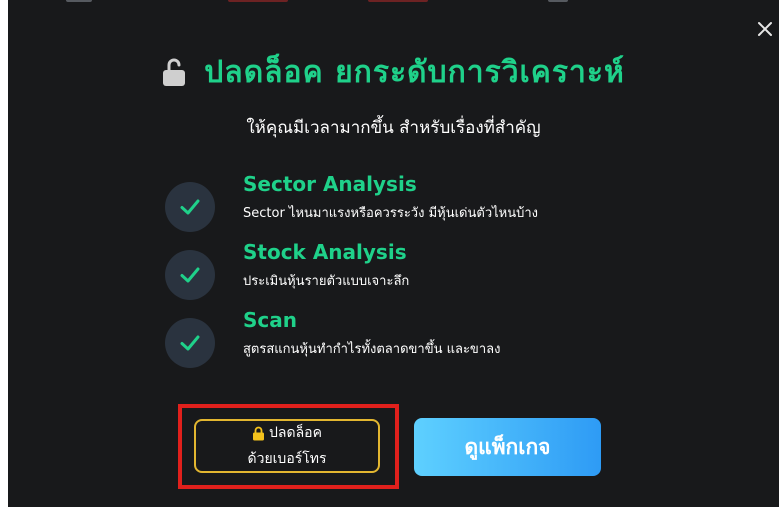  I want to click on unlock-button-label: ปลดล็อค, so click(295, 433).